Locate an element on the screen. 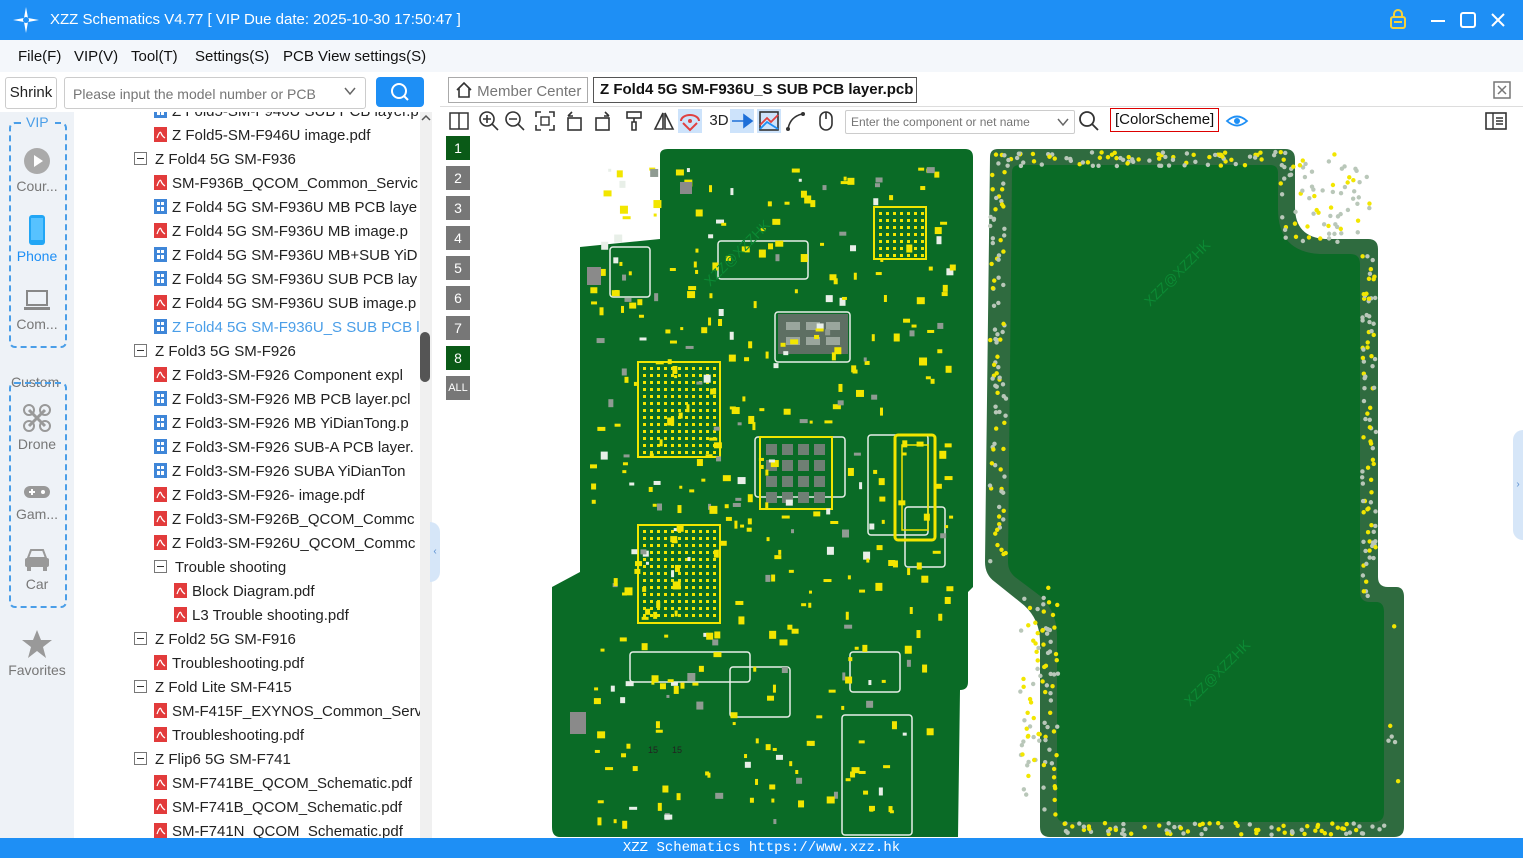  tab-active-pcb: Z Fold4 5G SM-F936U_S SUB PCB layer.pcb is located at coordinates (755, 90).